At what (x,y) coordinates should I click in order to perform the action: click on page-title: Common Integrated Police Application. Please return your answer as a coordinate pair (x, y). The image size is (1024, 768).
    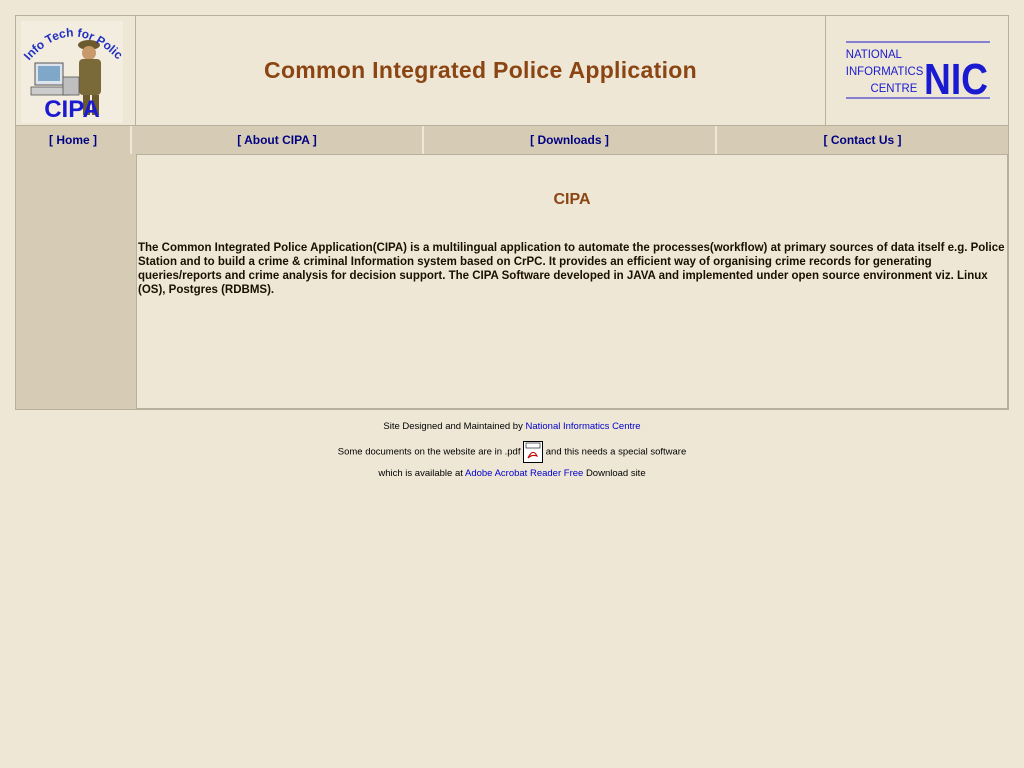
    Looking at the image, I should click on (480, 70).